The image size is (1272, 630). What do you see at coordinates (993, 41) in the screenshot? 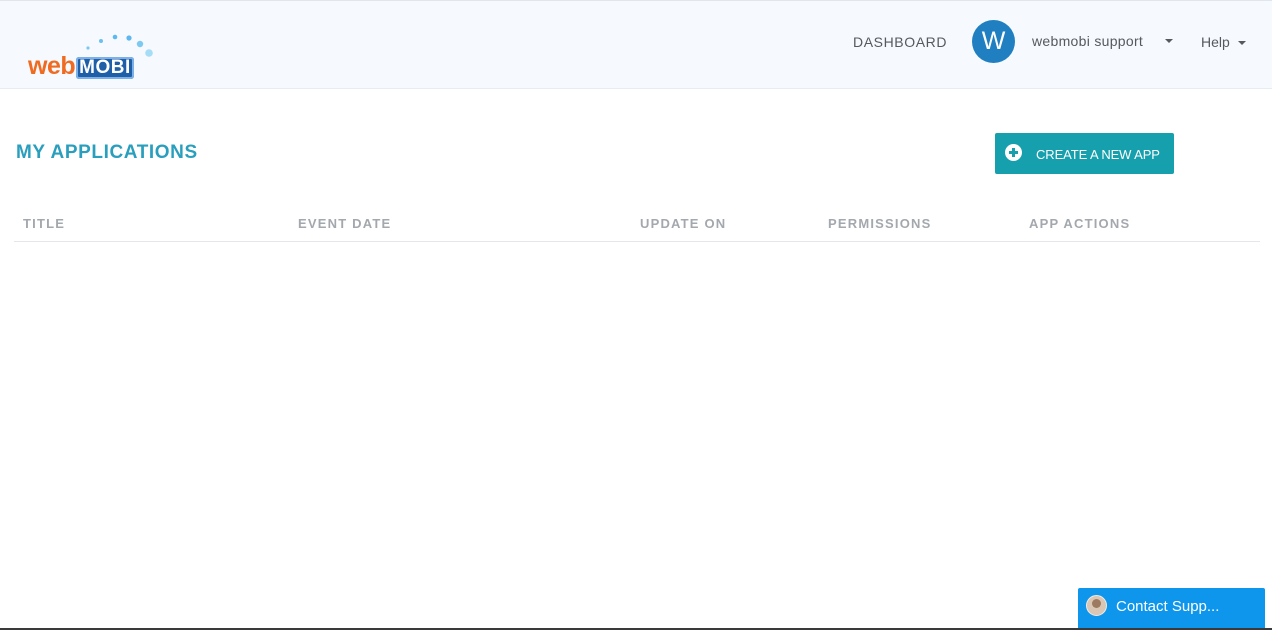
I see `user-avatar: W` at bounding box center [993, 41].